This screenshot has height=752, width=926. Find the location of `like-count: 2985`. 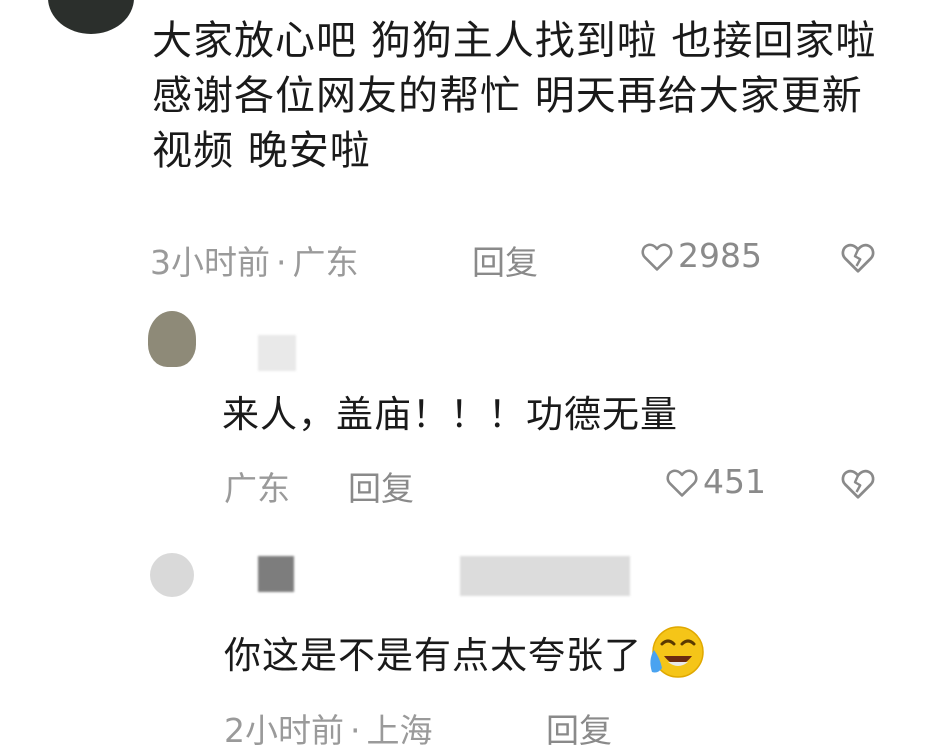

like-count: 2985 is located at coordinates (720, 255).